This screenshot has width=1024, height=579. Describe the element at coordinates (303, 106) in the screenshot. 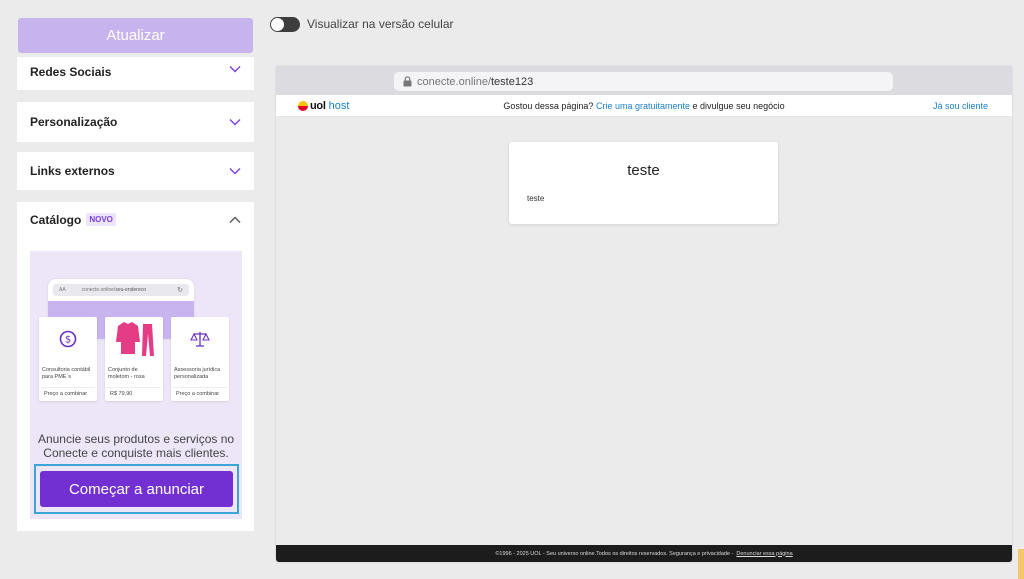

I see `uol-logo-icon` at that location.